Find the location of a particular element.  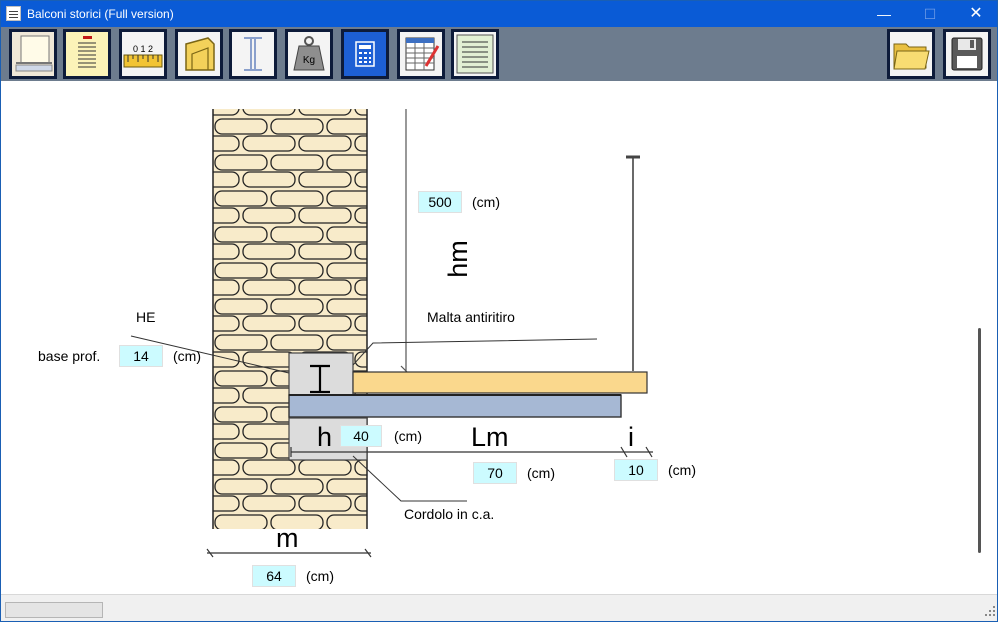

spreadsheet-edit-icon is located at coordinates (422, 54).